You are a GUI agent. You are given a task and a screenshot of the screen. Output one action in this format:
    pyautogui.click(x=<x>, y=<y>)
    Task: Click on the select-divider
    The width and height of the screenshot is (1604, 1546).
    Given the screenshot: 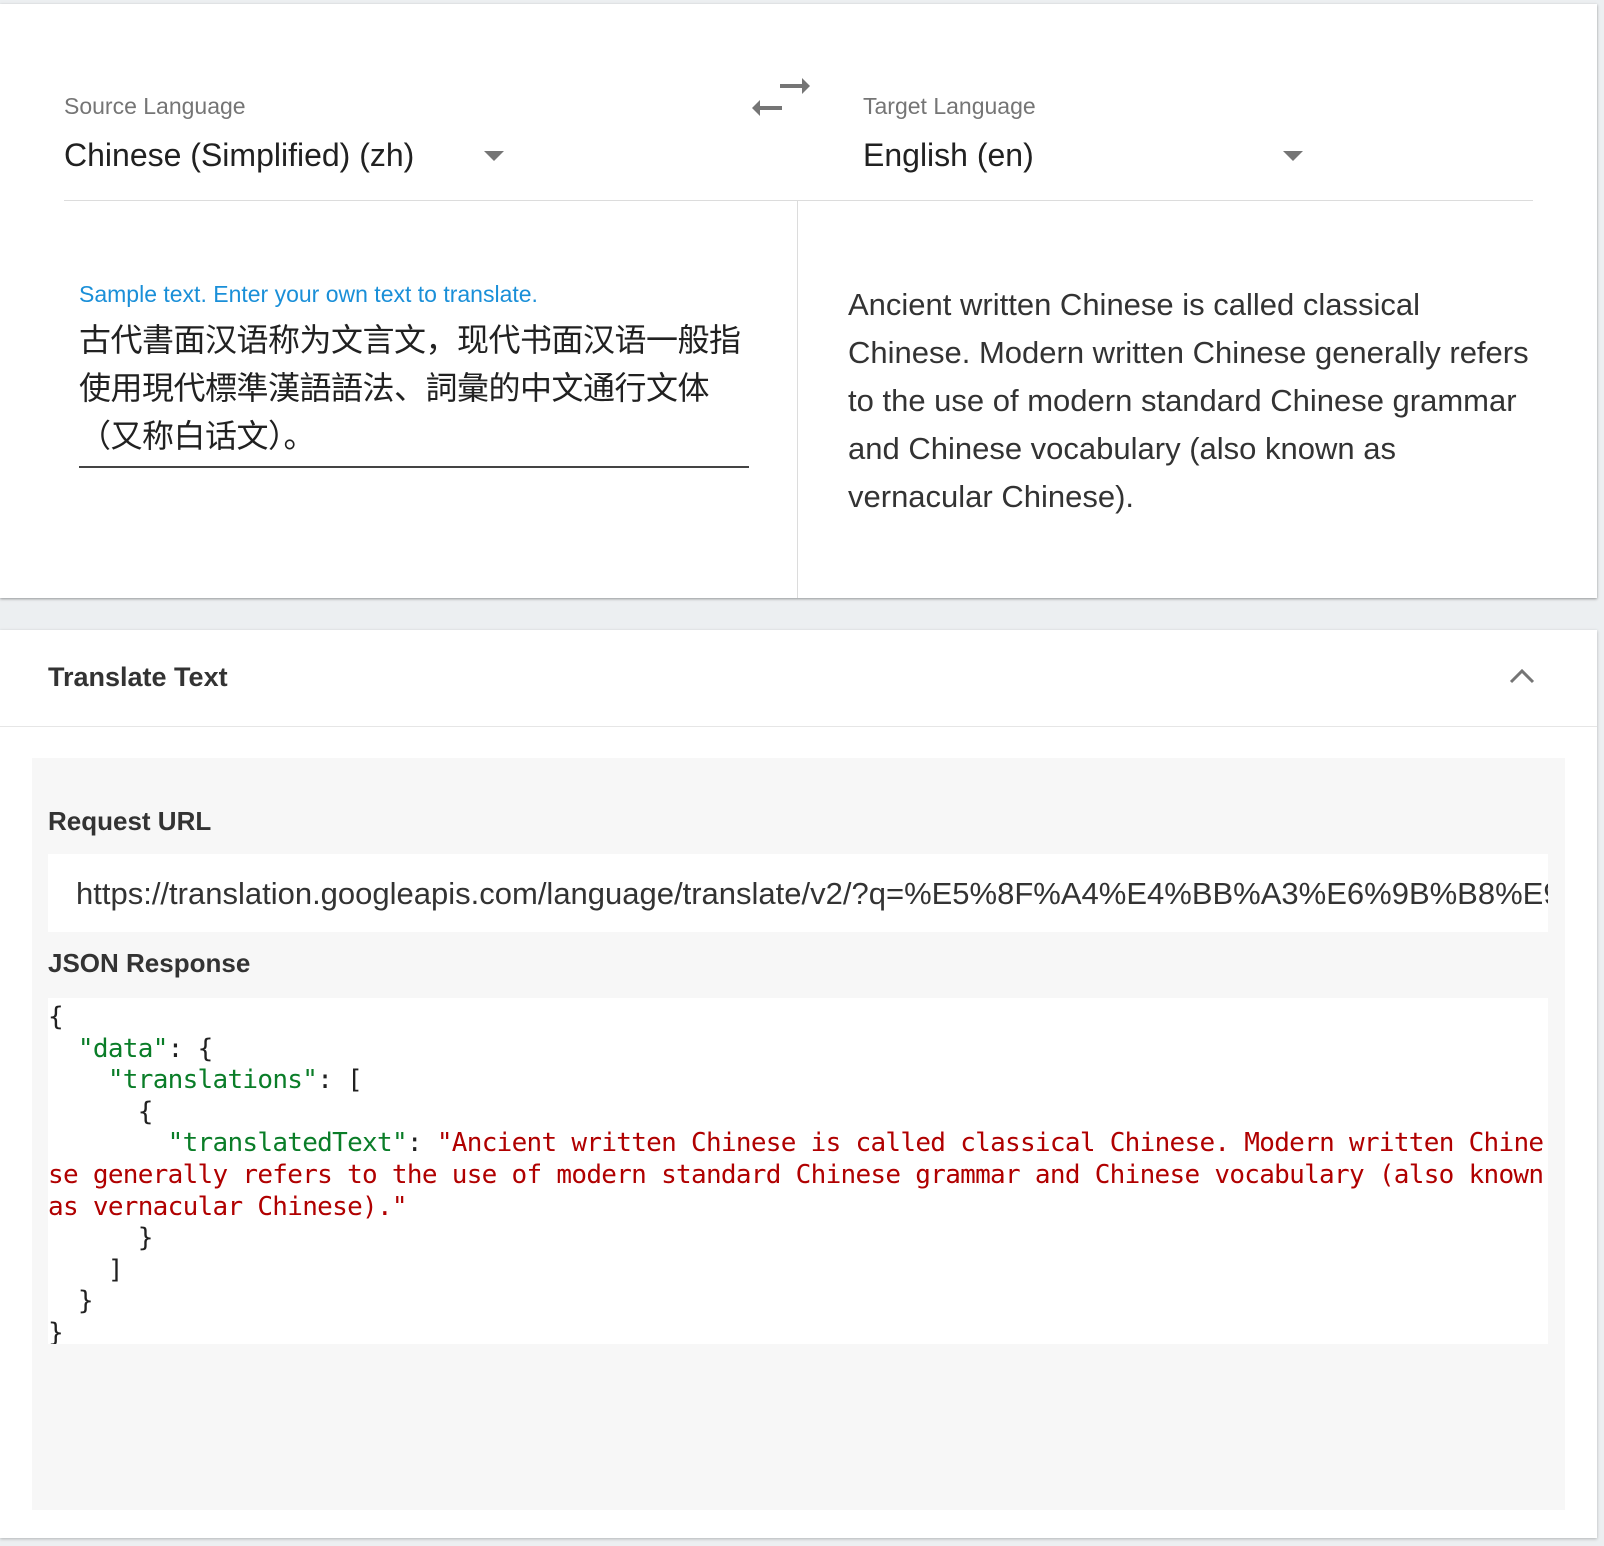 What is the action you would take?
    pyautogui.click(x=798, y=200)
    